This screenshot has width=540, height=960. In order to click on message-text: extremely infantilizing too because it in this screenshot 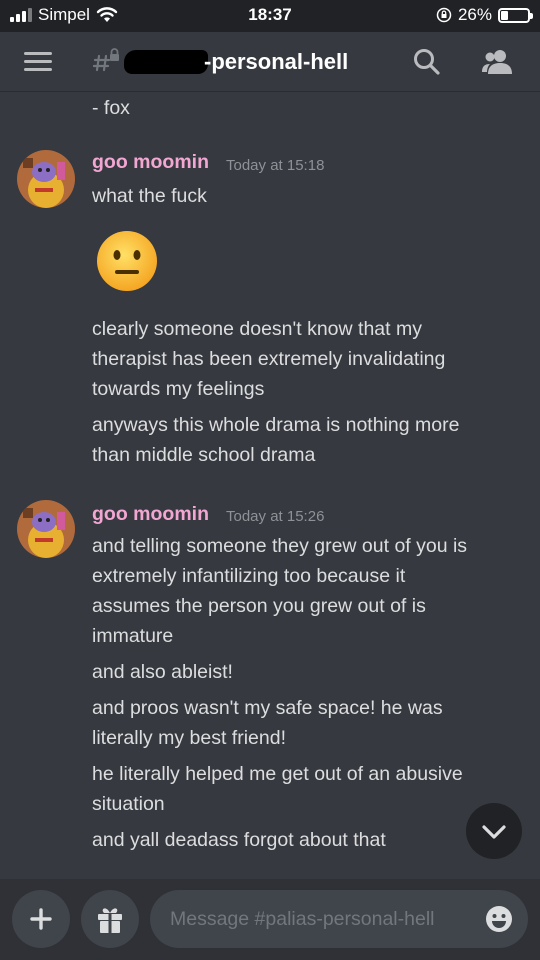, I will do `click(249, 576)`.